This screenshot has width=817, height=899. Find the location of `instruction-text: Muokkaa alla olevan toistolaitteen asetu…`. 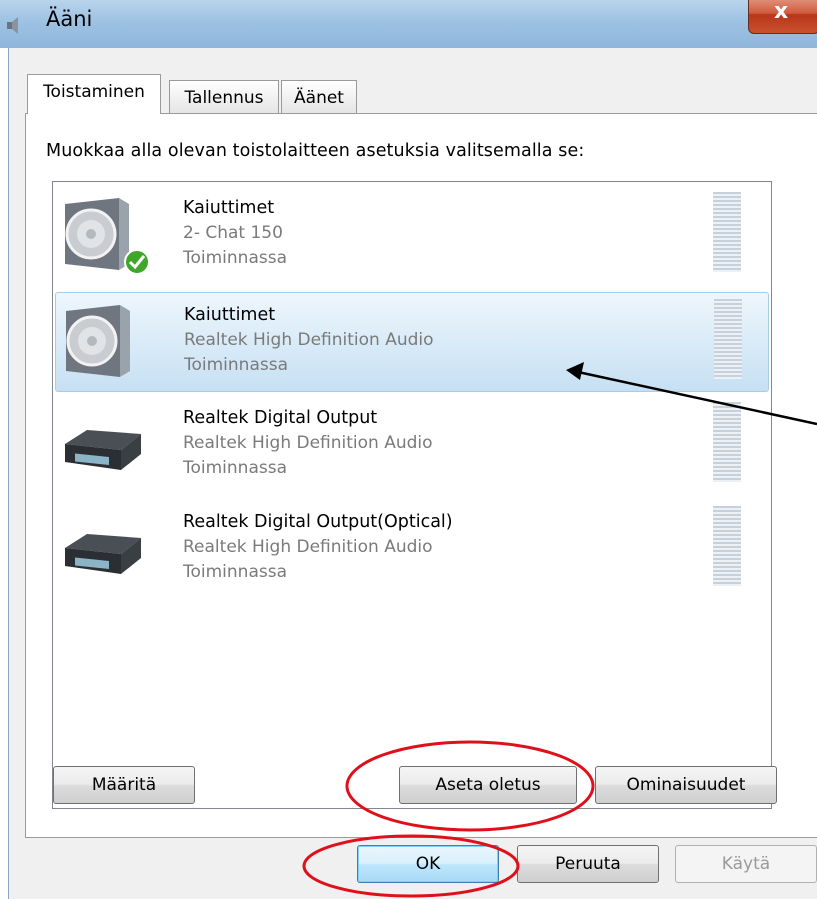

instruction-text: Muokkaa alla olevan toistolaitteen asetu… is located at coordinates (315, 151).